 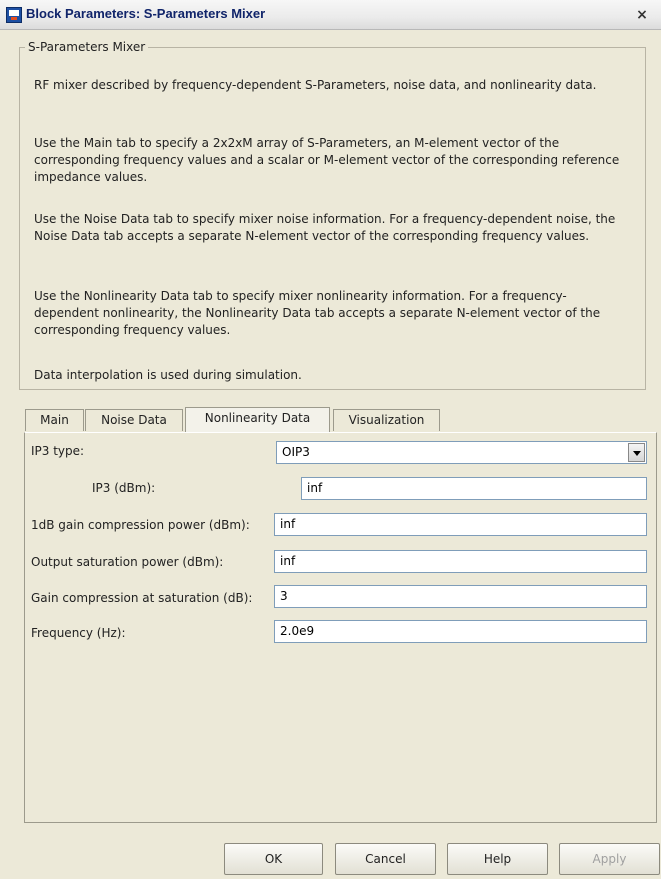 I want to click on help-button: Help, so click(x=497, y=859).